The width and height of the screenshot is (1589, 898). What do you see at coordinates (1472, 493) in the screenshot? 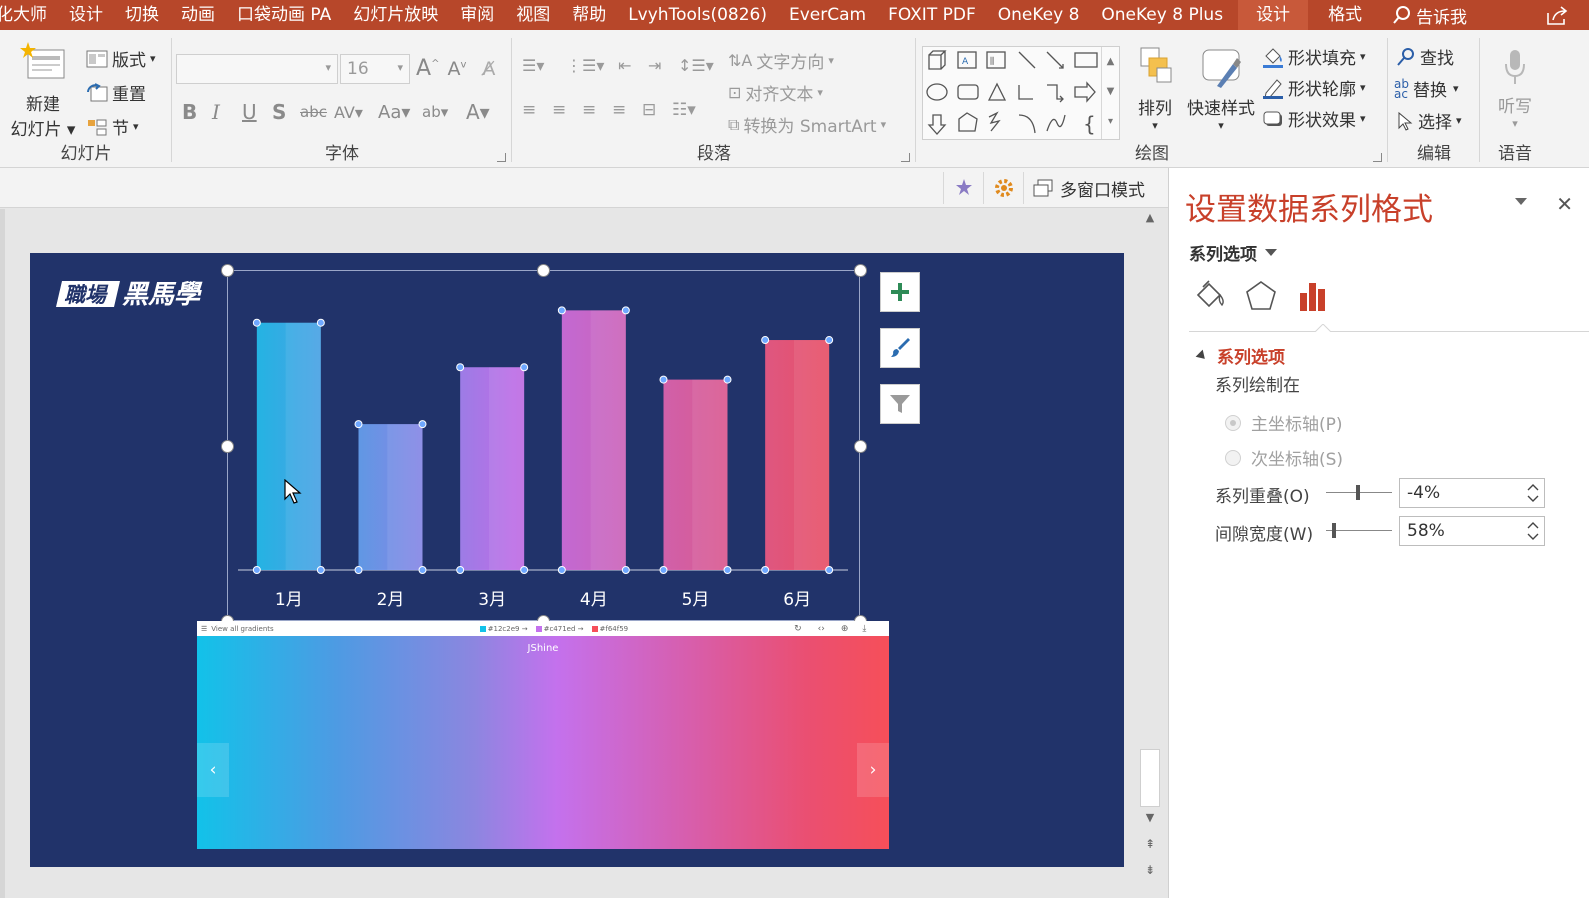
I see `series-overlap-spinner: -4%` at bounding box center [1472, 493].